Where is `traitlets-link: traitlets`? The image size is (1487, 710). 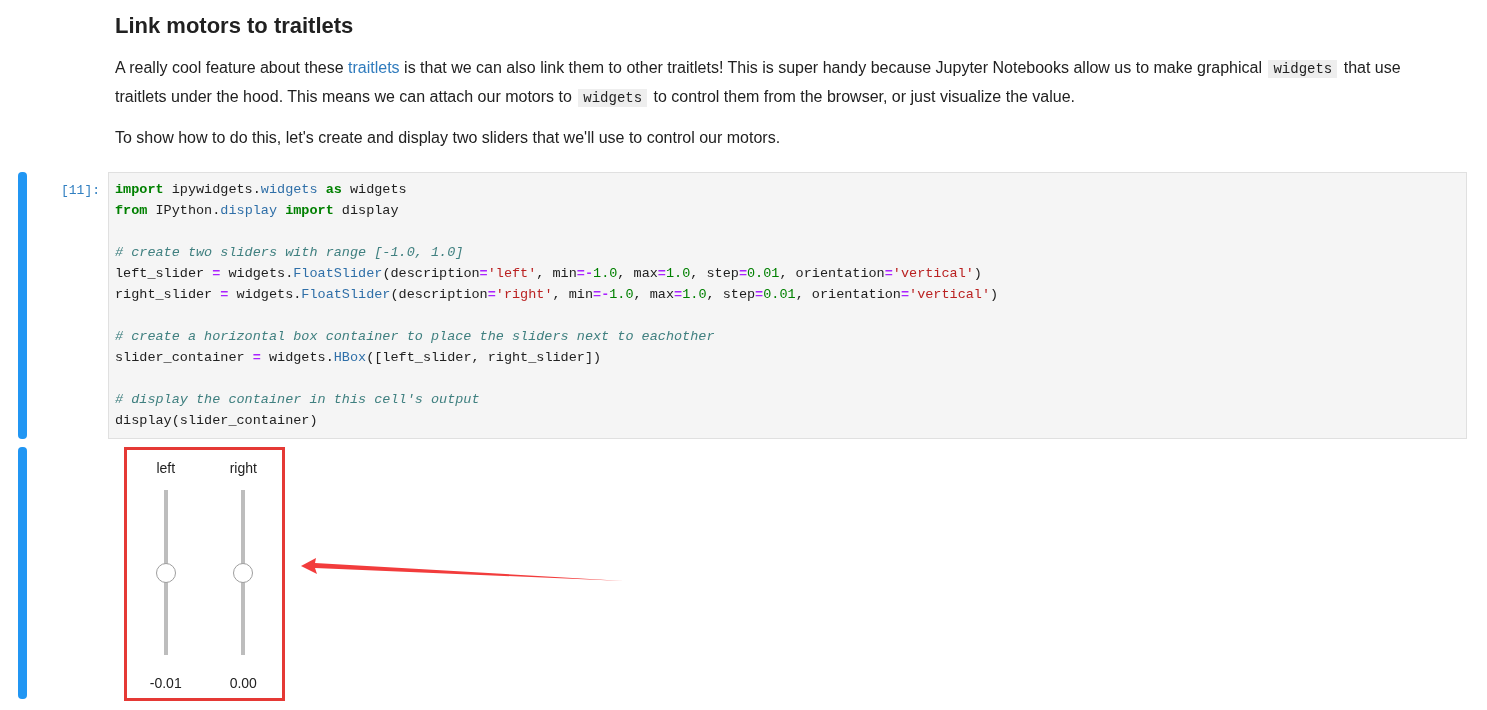 traitlets-link: traitlets is located at coordinates (374, 67).